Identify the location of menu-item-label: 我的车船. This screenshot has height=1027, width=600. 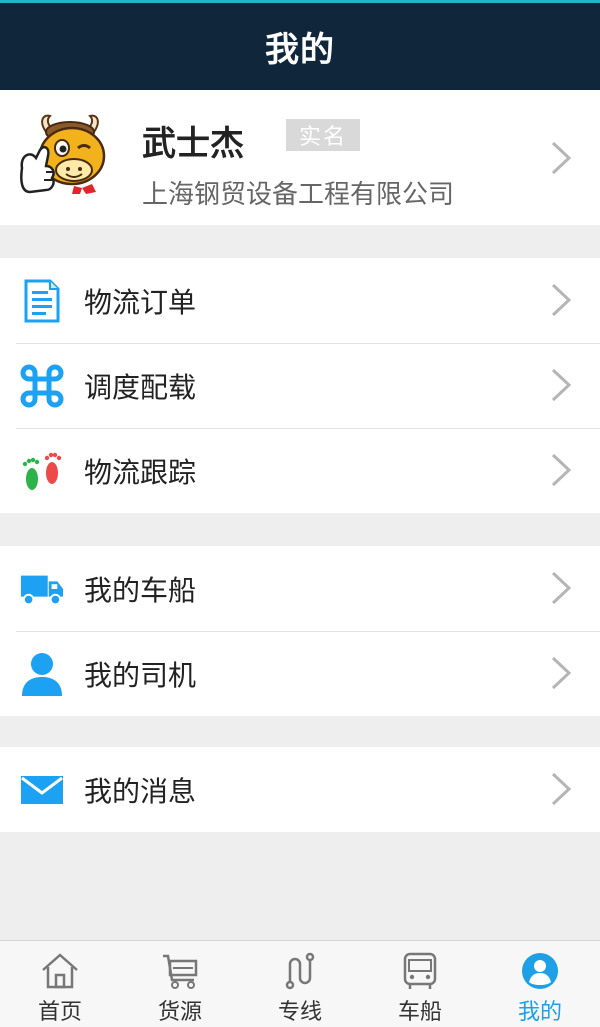
(140, 590).